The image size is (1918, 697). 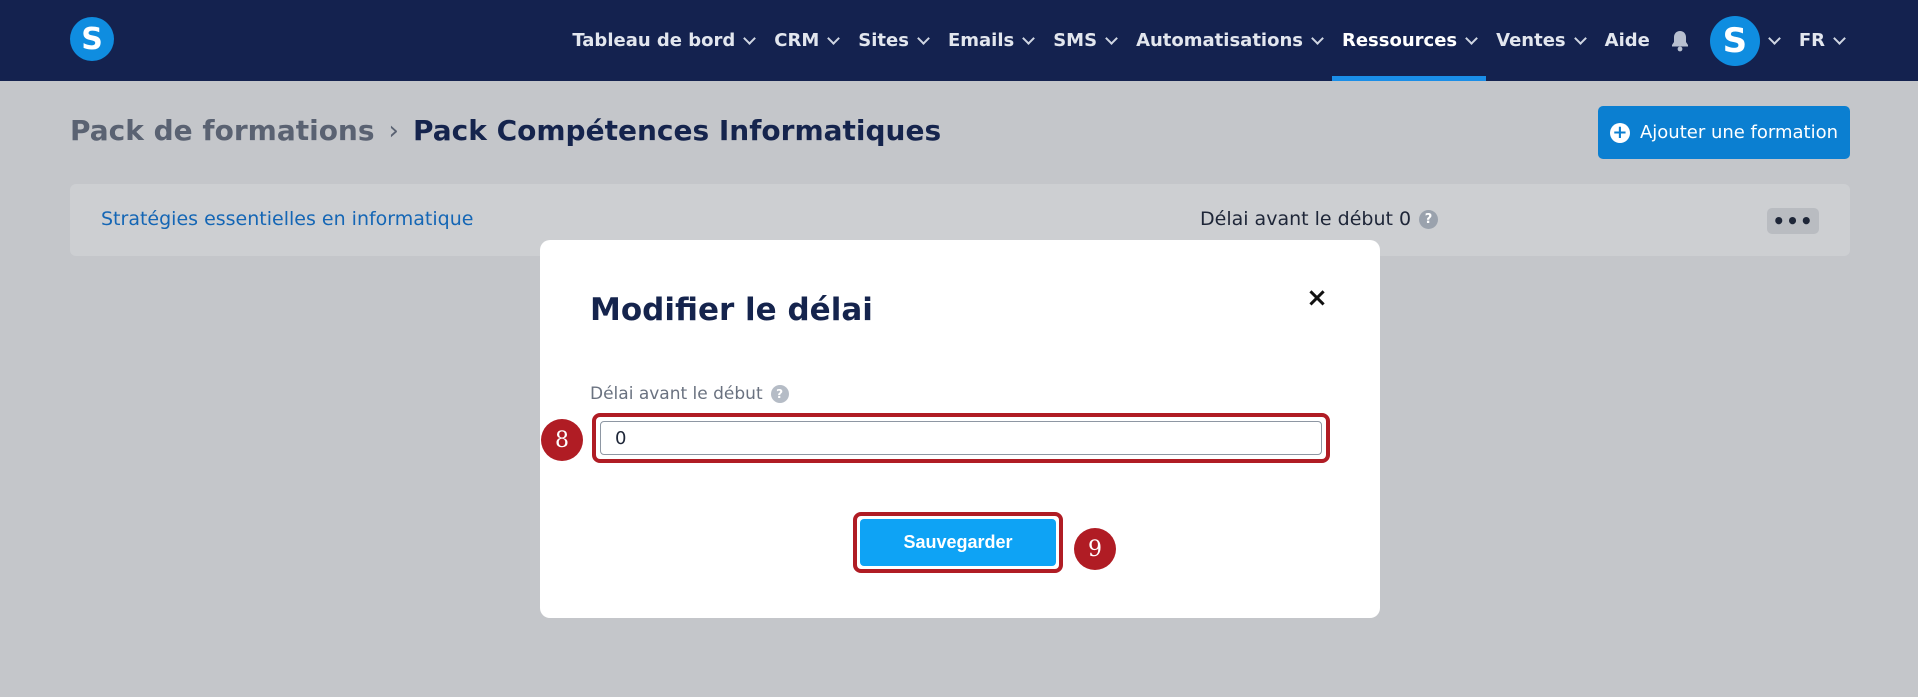 What do you see at coordinates (1739, 132) in the screenshot?
I see `add-formation-label: Ajouter une formation` at bounding box center [1739, 132].